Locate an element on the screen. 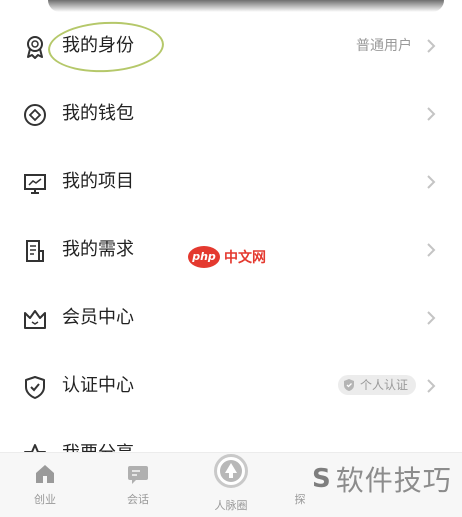  demand-document-icon is located at coordinates (35, 251).